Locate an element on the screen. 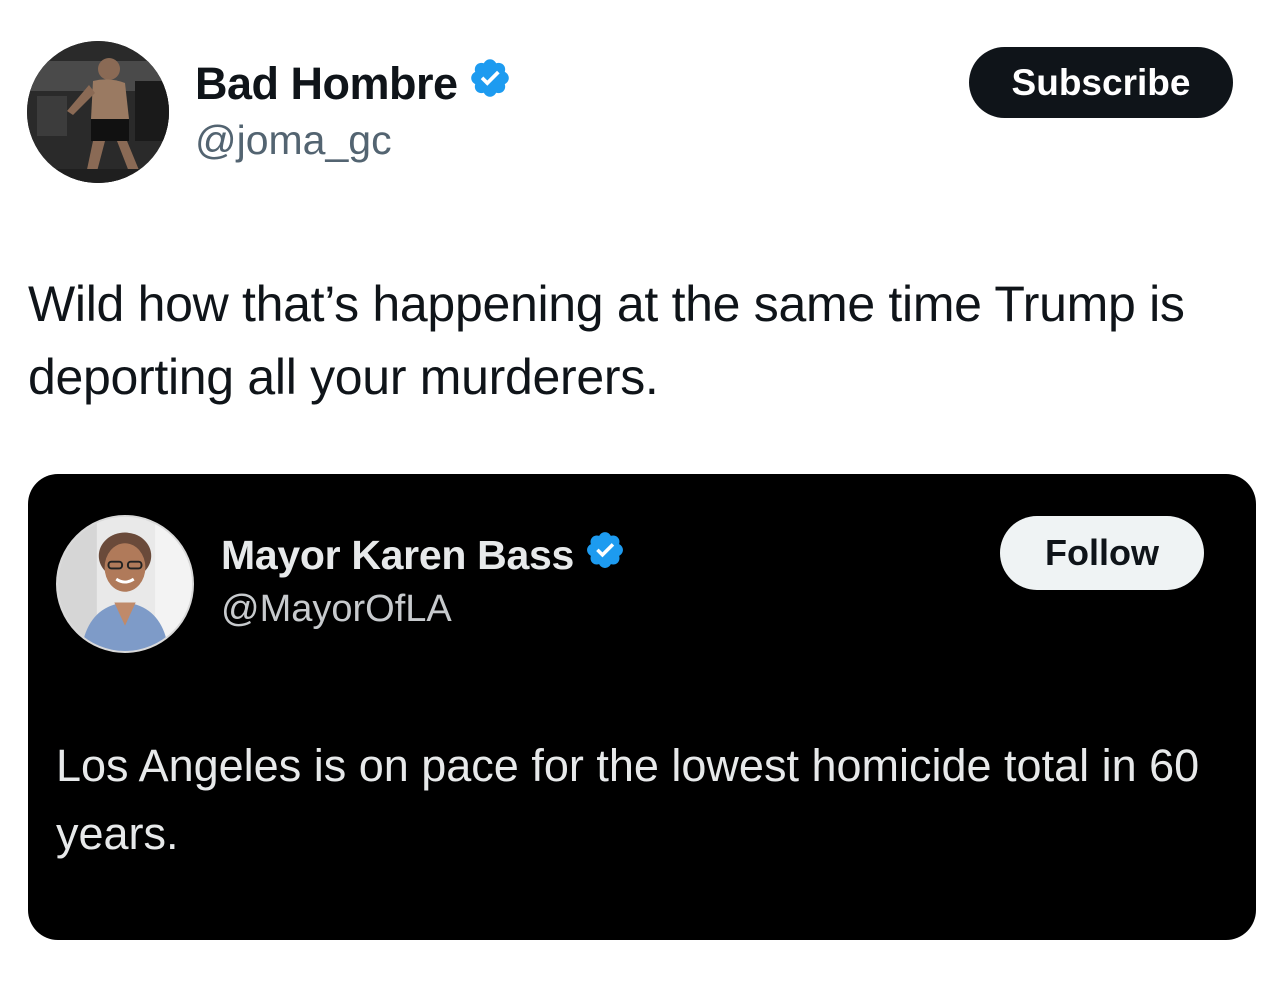  quoted-verified-icon is located at coordinates (605, 555).